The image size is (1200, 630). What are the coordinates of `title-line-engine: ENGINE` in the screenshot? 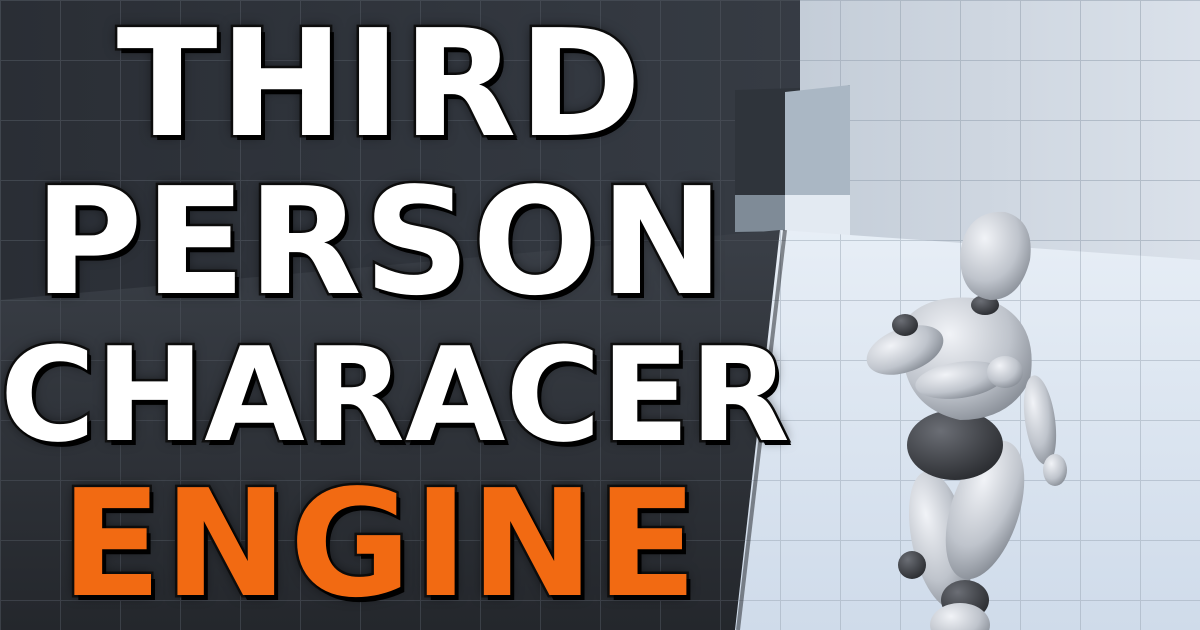 It's located at (379, 544).